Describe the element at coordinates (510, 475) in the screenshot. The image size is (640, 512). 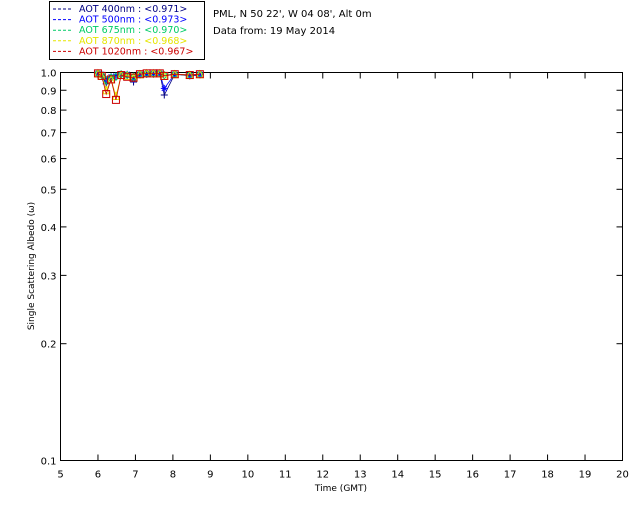
I see `x-tick-label: 17` at that location.